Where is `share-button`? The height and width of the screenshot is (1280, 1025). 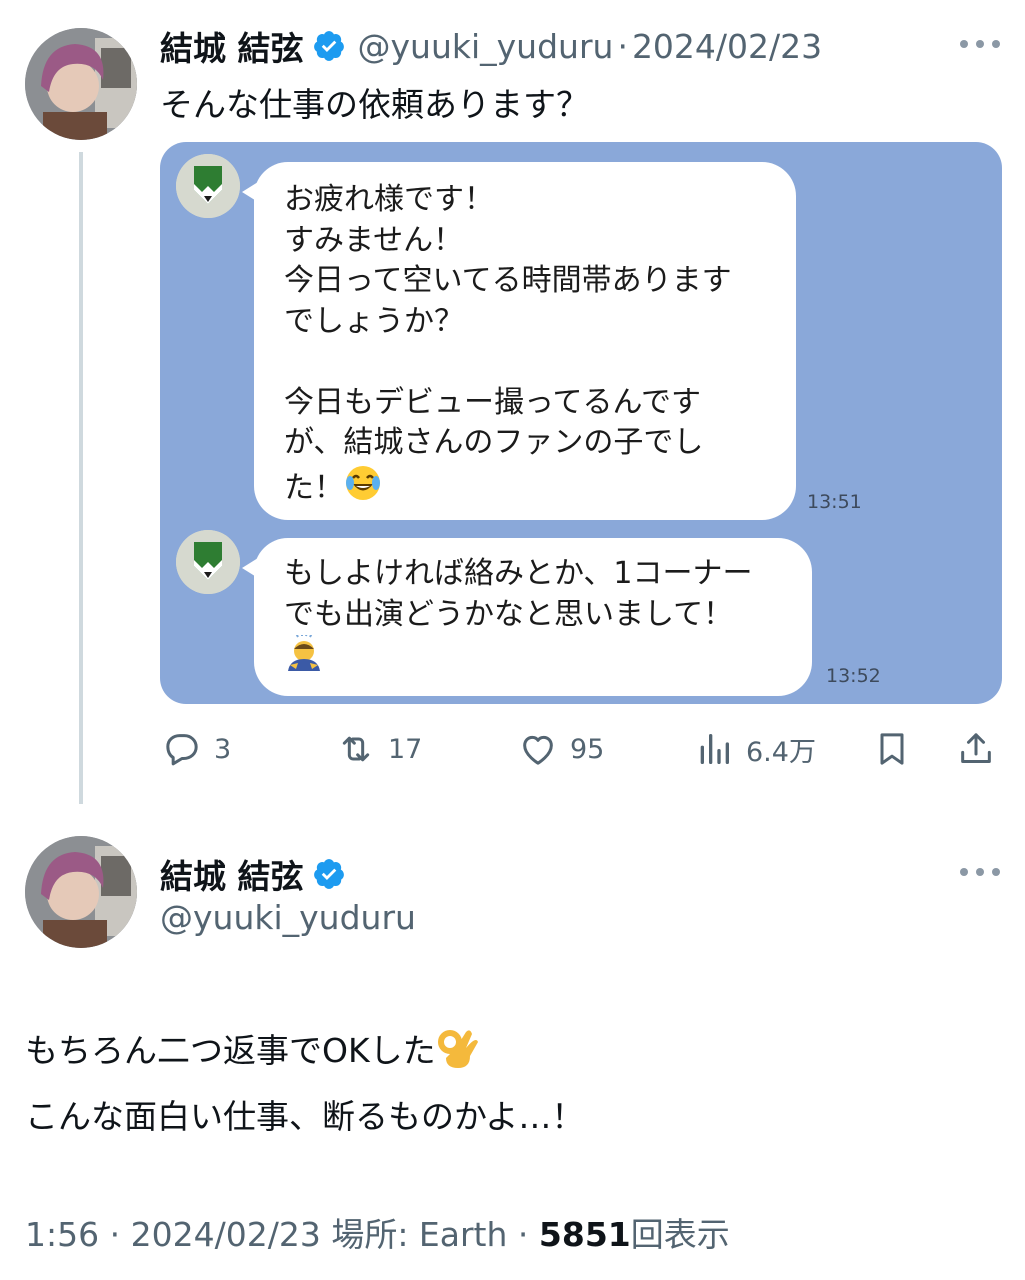 share-button is located at coordinates (976, 749).